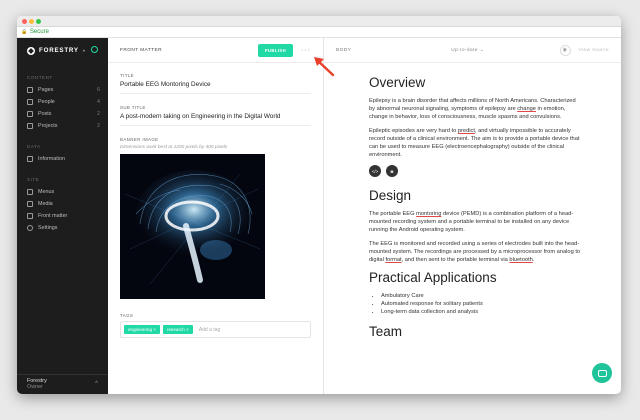 The height and width of the screenshot is (420, 640). What do you see at coordinates (53, 216) in the screenshot?
I see `sidebar-item-label: Front matter` at bounding box center [53, 216].